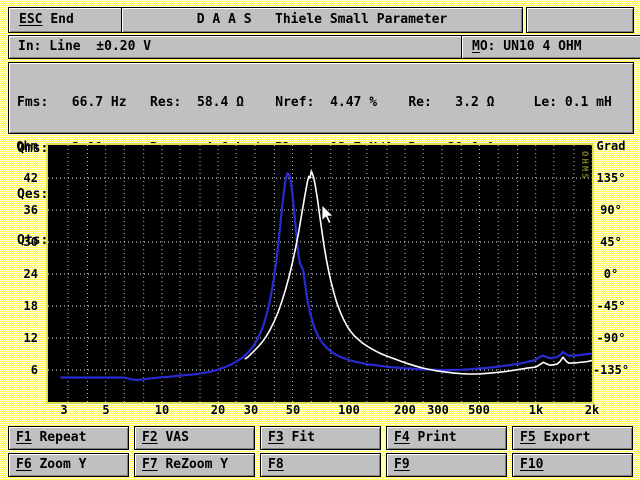 The height and width of the screenshot is (480, 640). I want to click on freq-tick-label: 200, so click(405, 410).